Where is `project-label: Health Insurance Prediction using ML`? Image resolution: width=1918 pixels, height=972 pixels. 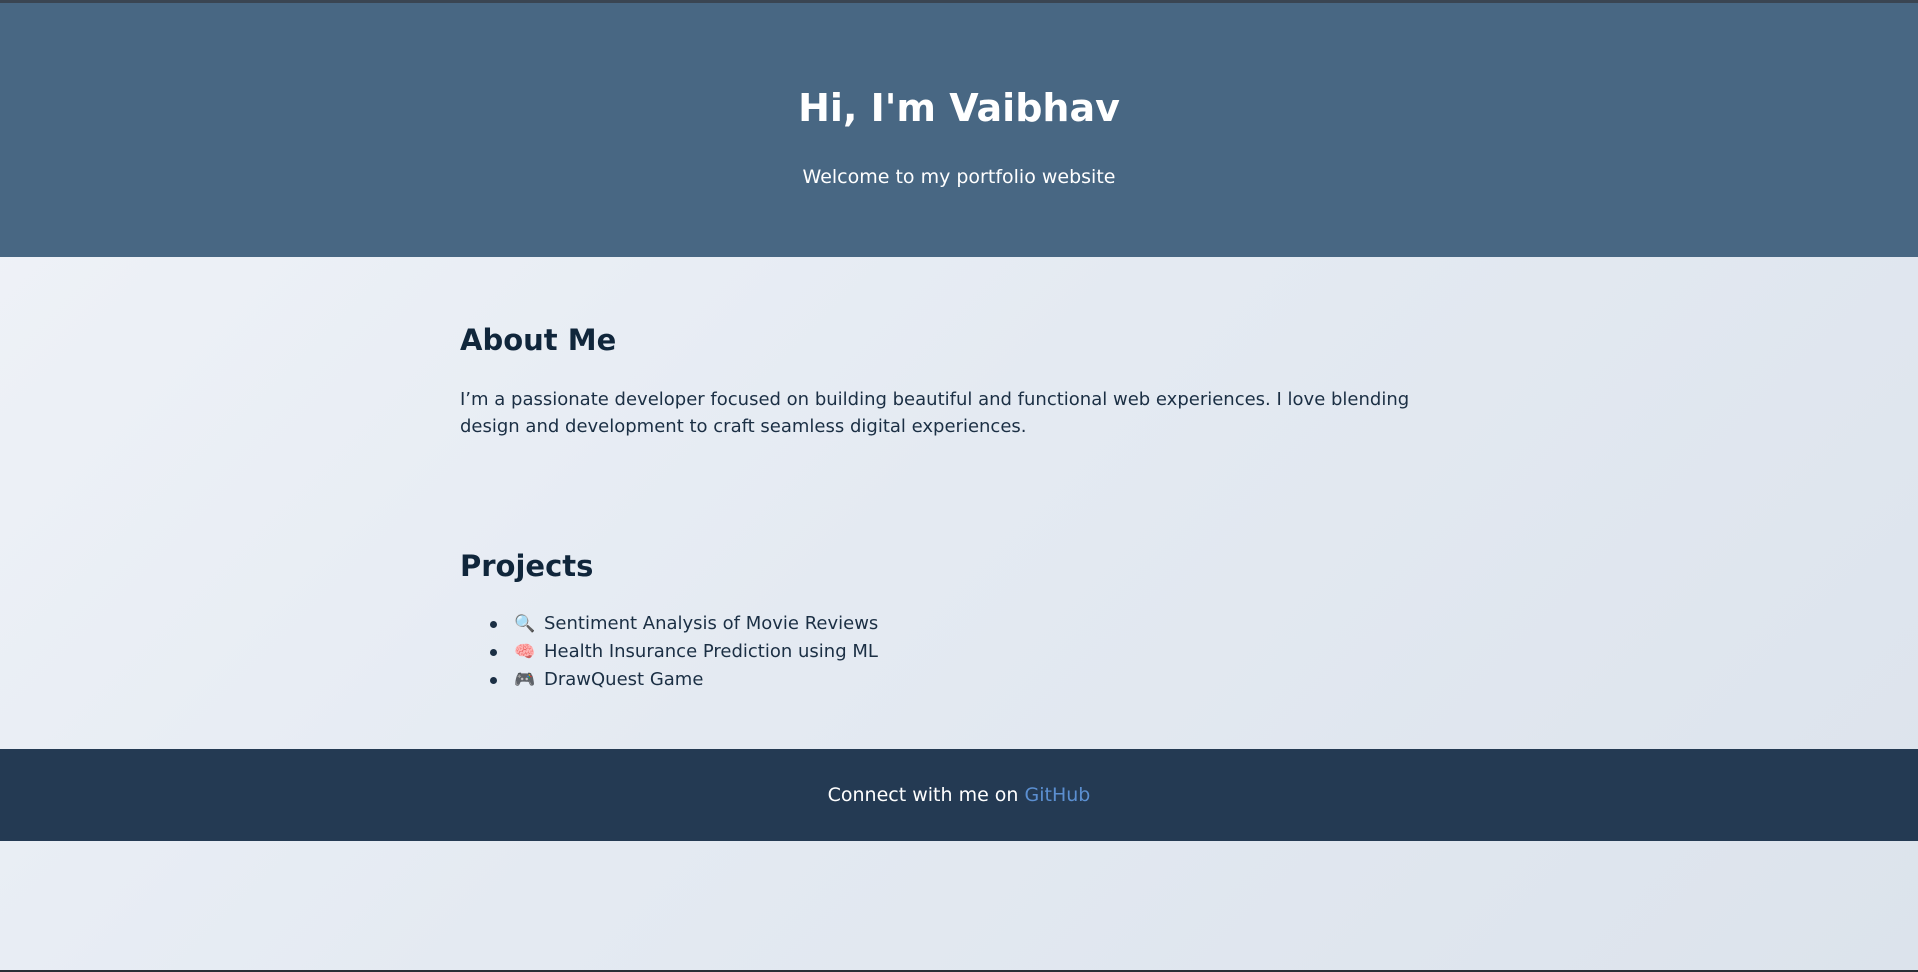 project-label: Health Insurance Prediction using ML is located at coordinates (711, 651).